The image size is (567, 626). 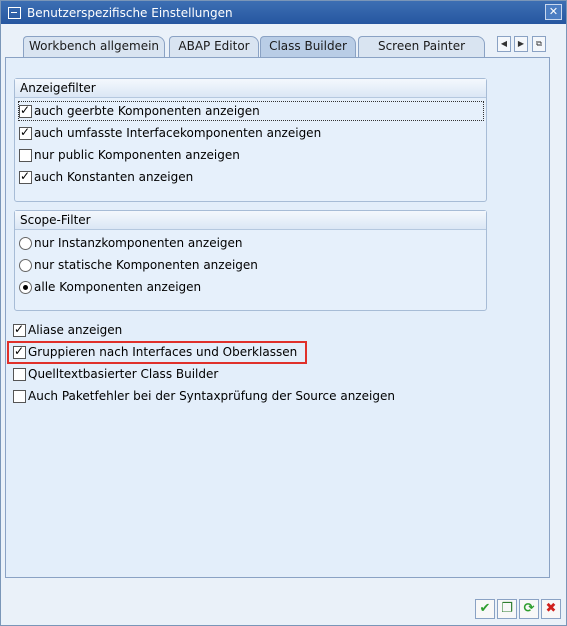 I want to click on checkbox-label: nur public Komponenten anzeigen, so click(x=137, y=155).